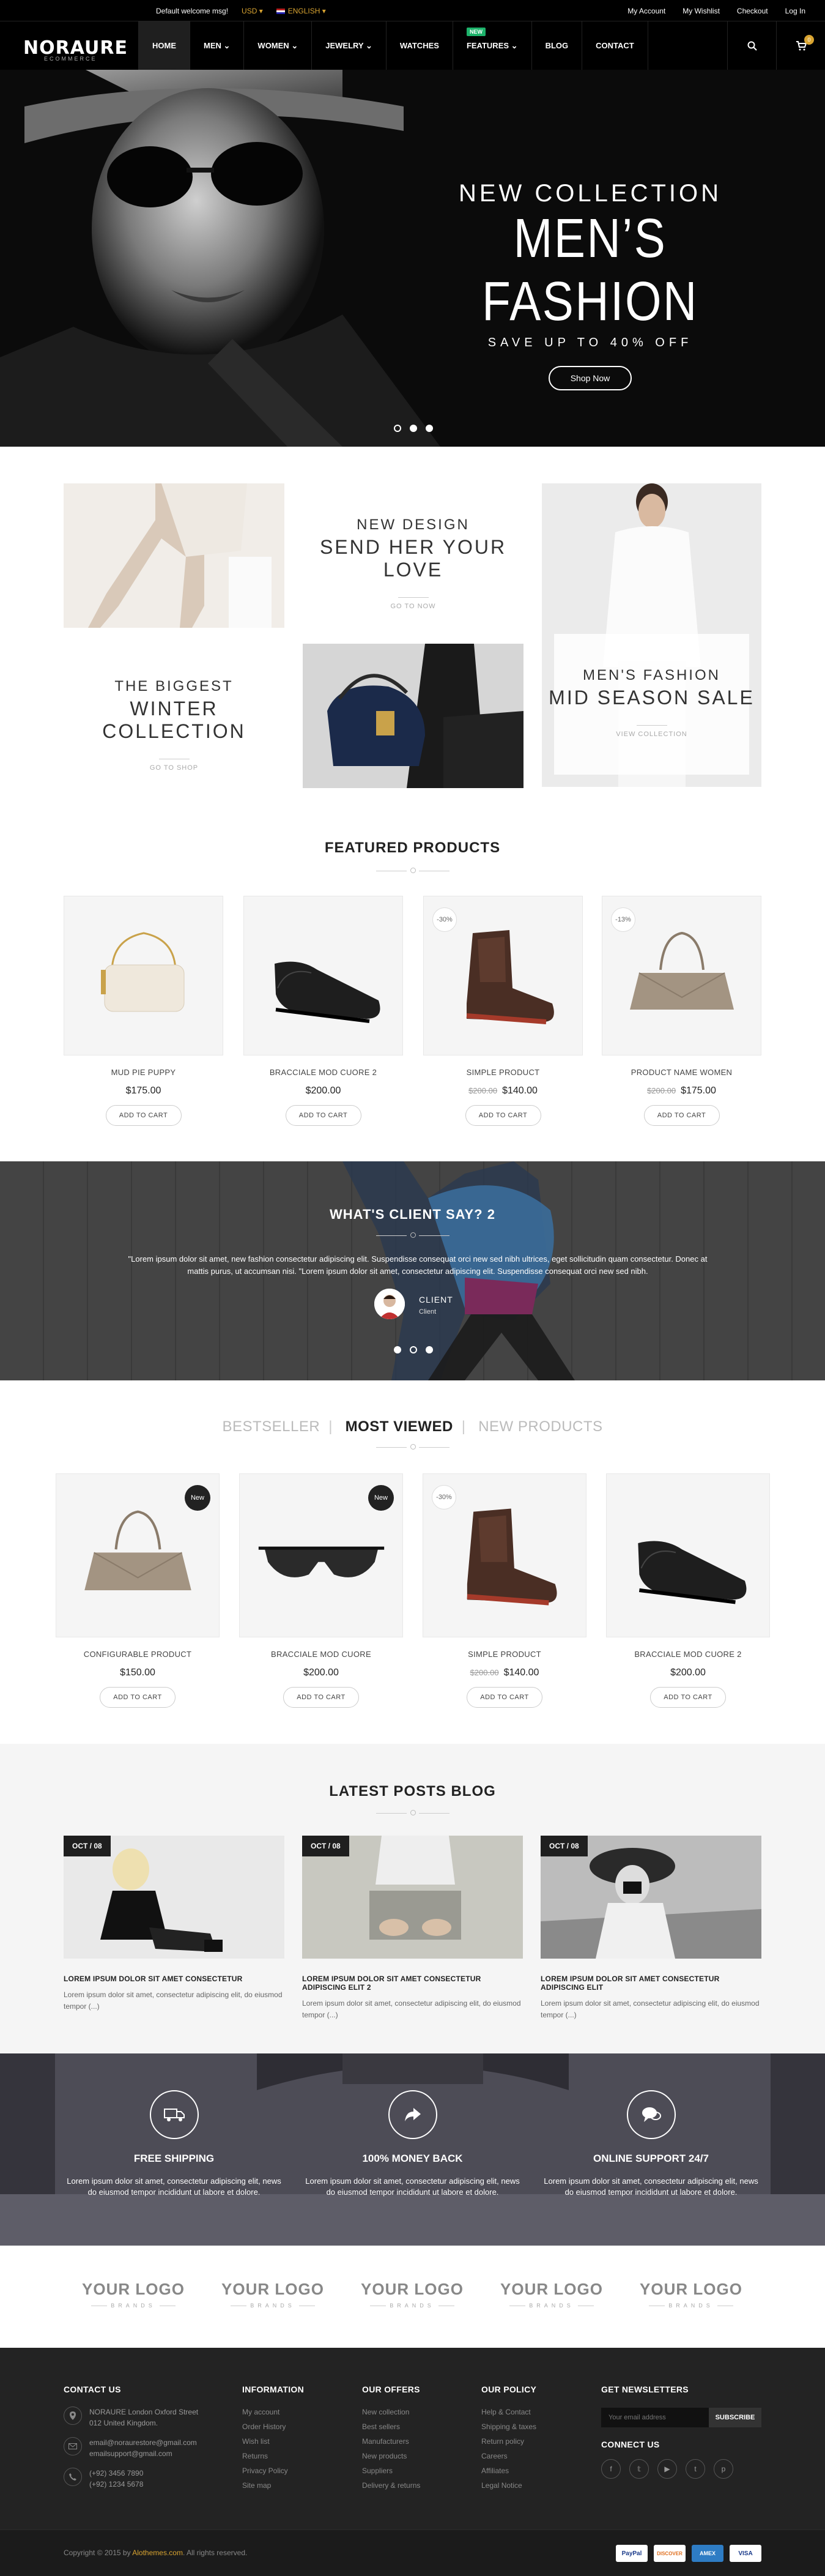 The width and height of the screenshot is (825, 2576). What do you see at coordinates (218, 46) in the screenshot?
I see `nav-men: MEN ⌄` at bounding box center [218, 46].